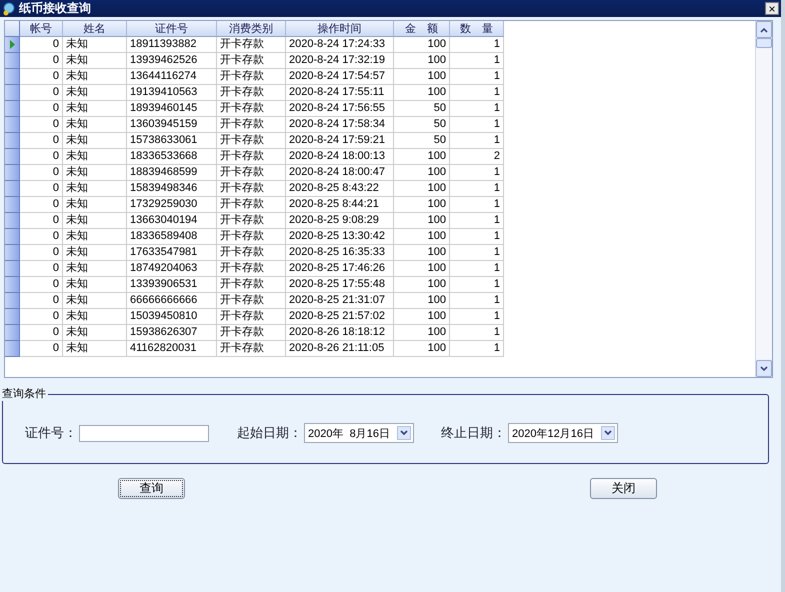 The image size is (785, 592). I want to click on start-date-picker: 2020年 8月16日, so click(359, 433).